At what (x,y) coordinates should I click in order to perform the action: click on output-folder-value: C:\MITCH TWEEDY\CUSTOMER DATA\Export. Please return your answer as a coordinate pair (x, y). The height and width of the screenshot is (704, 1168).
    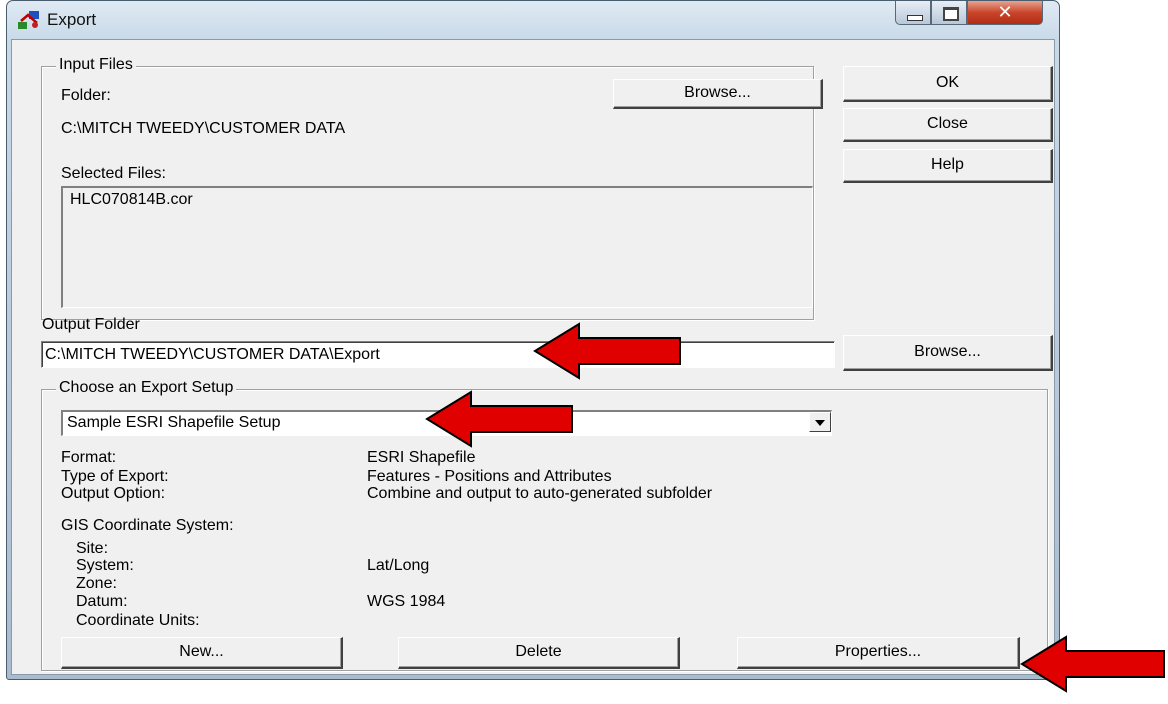
    Looking at the image, I should click on (212, 354).